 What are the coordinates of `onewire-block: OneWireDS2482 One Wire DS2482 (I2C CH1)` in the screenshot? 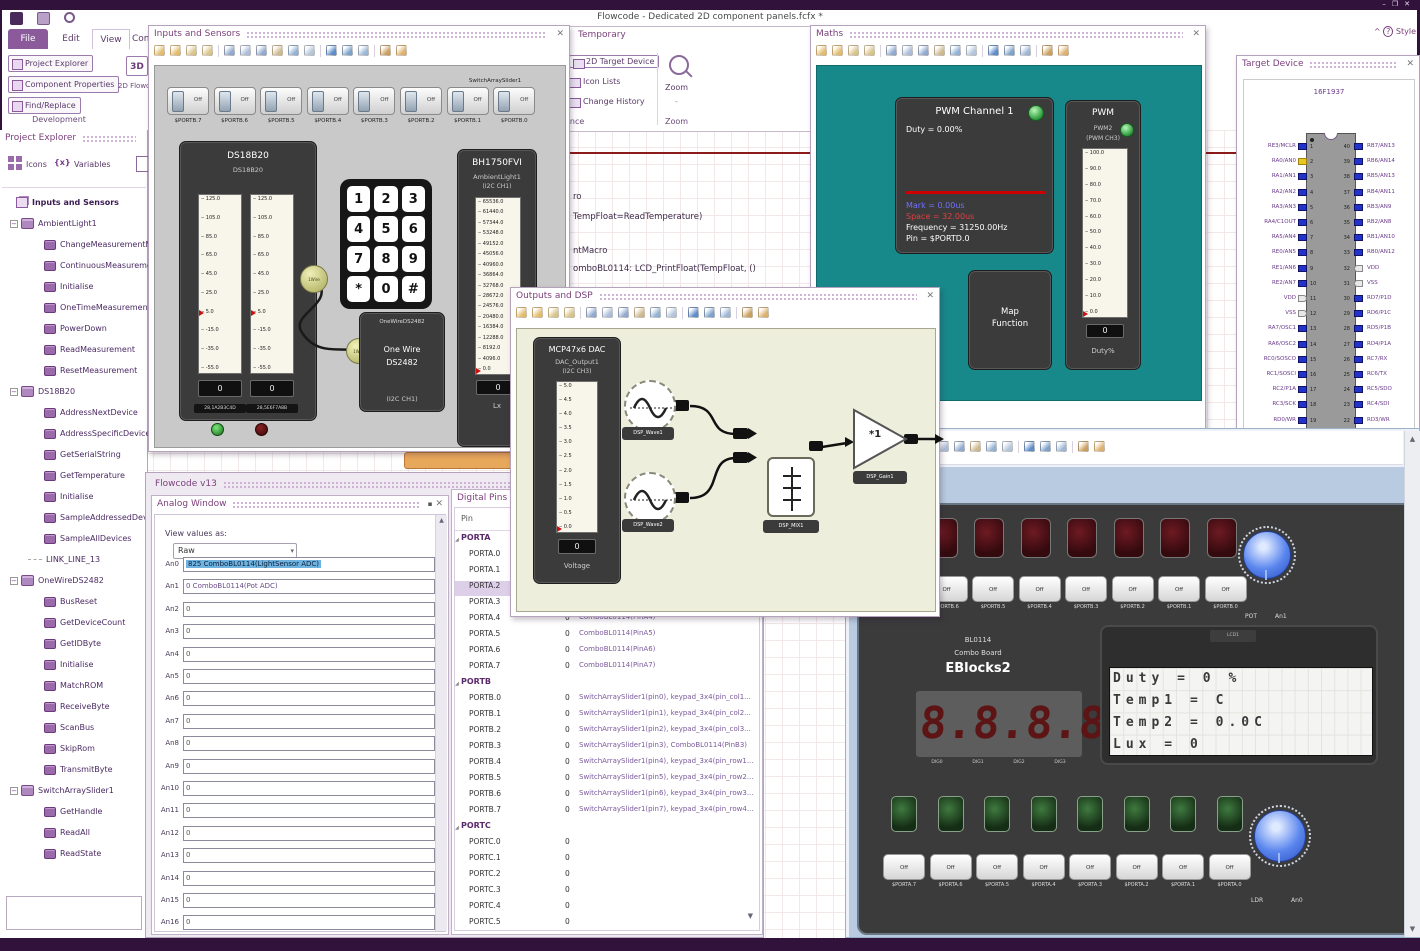 It's located at (402, 362).